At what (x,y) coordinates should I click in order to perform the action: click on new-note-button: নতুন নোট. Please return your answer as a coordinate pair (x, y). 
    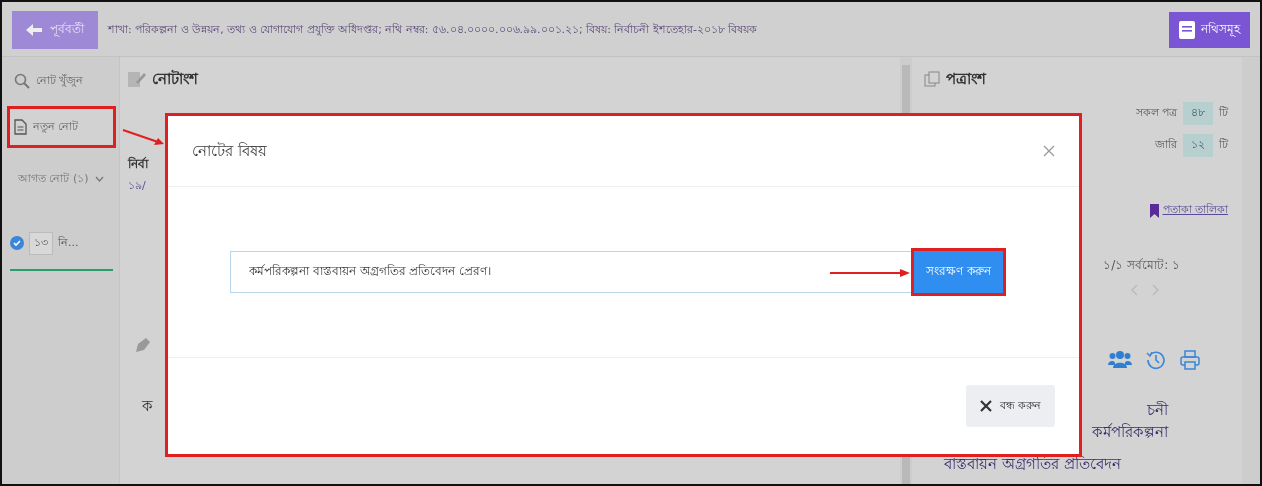
    Looking at the image, I should click on (61, 127).